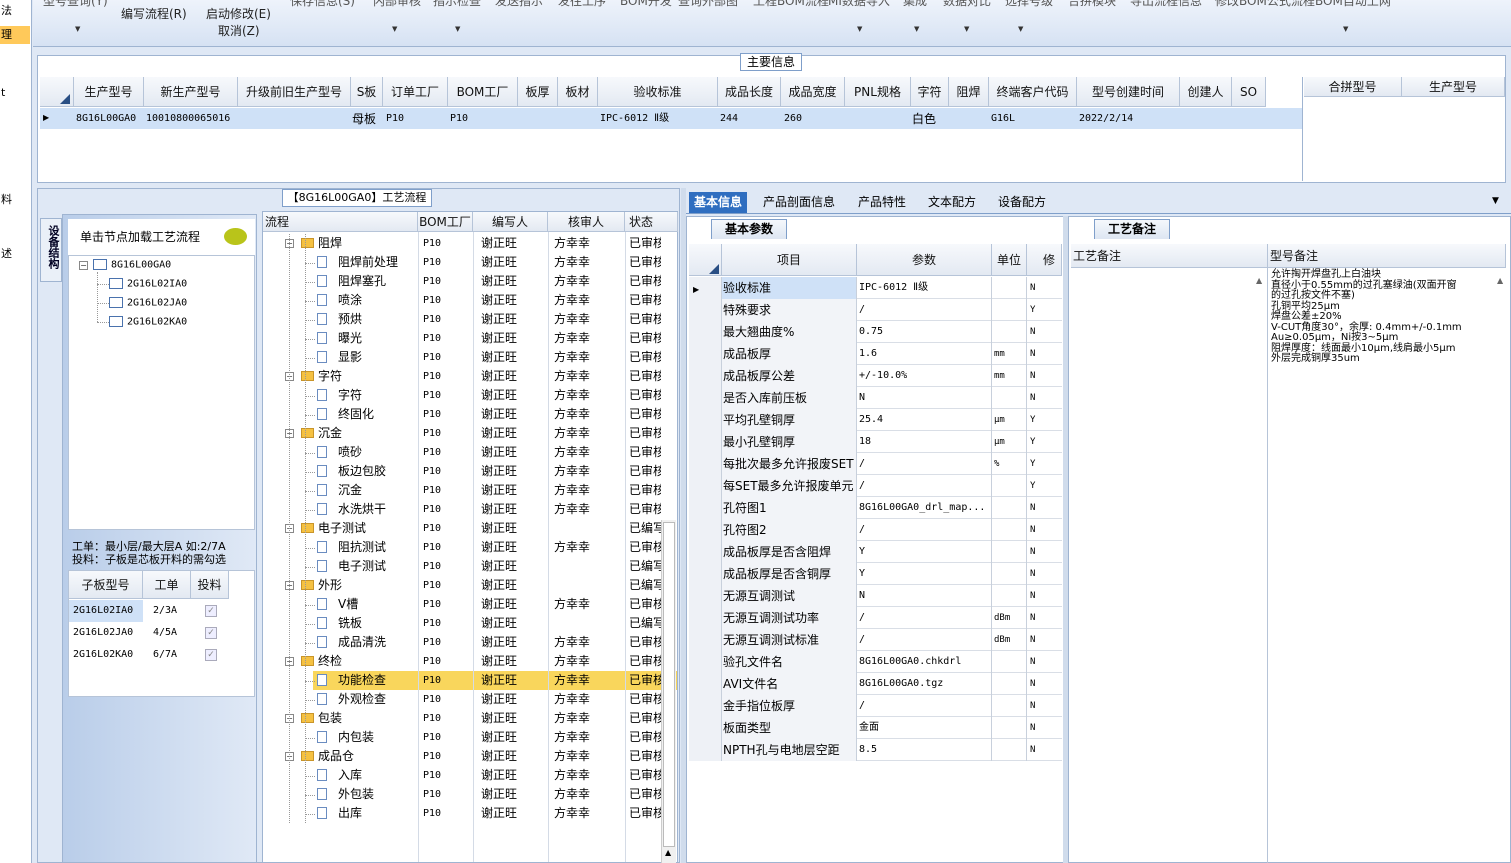 The width and height of the screenshot is (1511, 863). Describe the element at coordinates (1206, 92) in the screenshot. I see `column-header: 创建人` at that location.